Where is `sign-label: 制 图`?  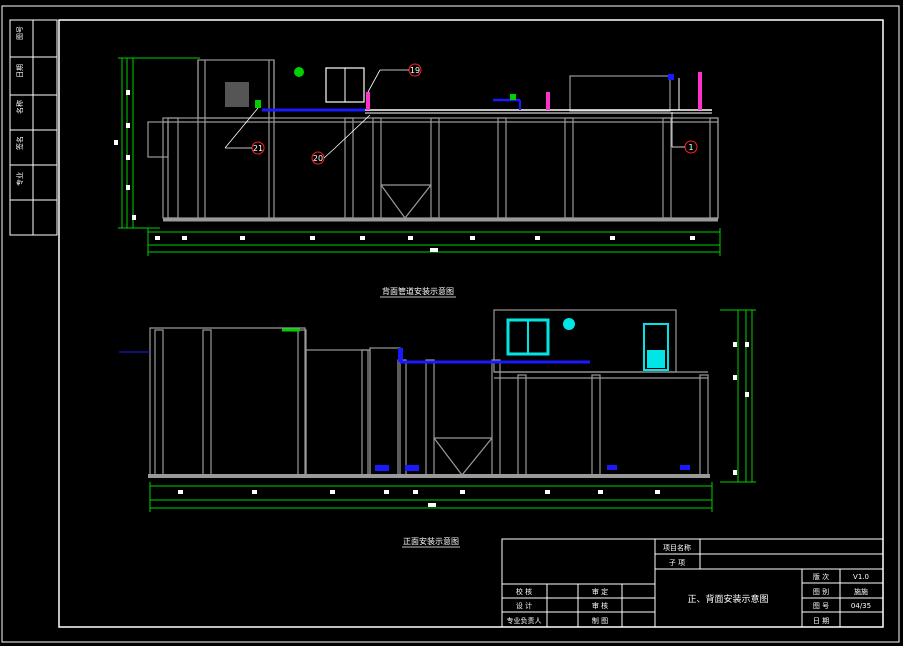
sign-label: 制 图 is located at coordinates (600, 620).